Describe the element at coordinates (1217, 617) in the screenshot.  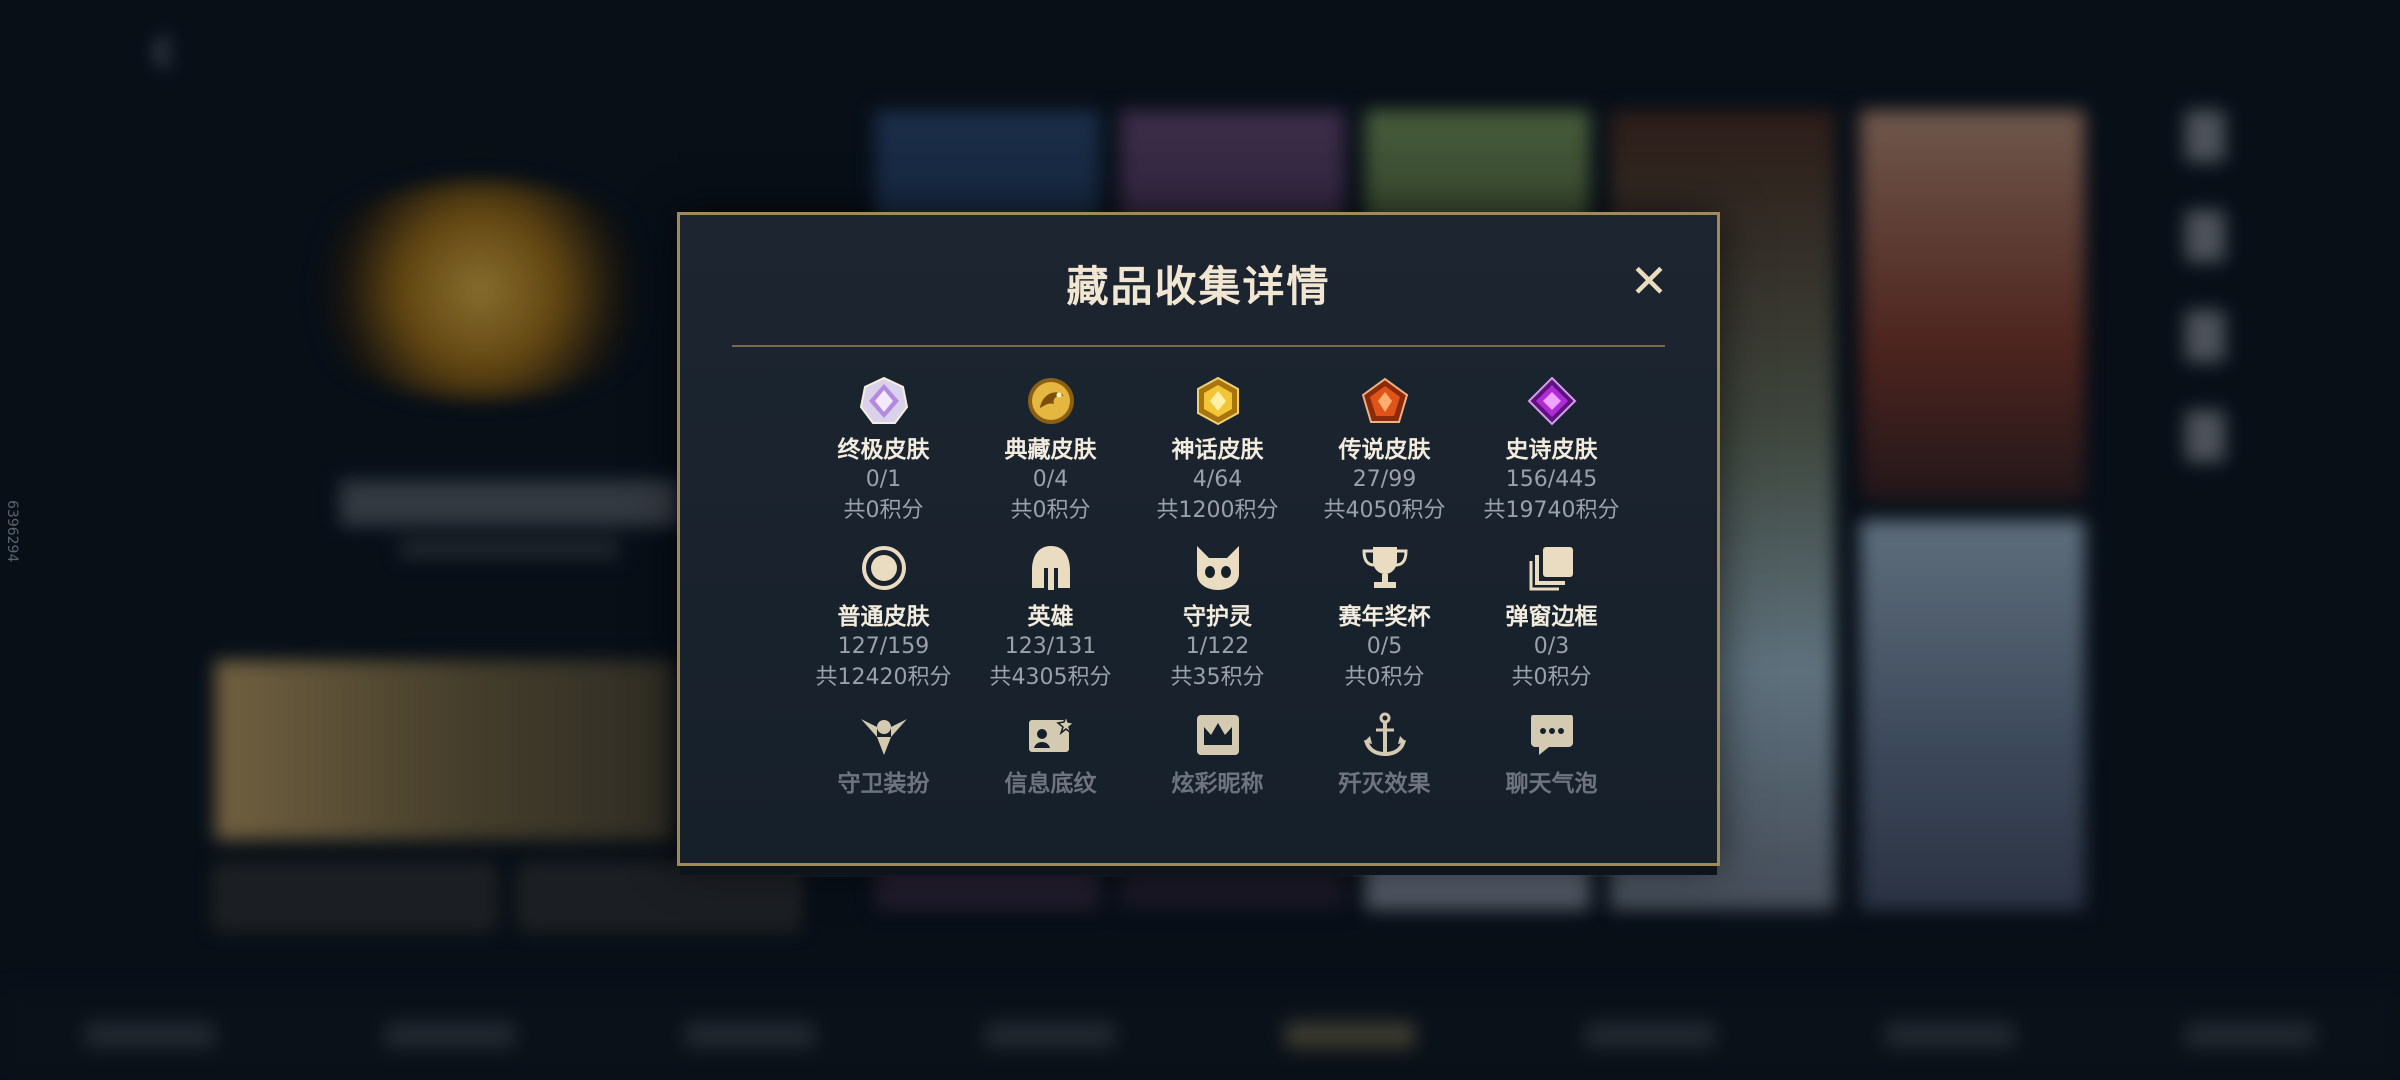
I see `item-name: 守护灵` at that location.